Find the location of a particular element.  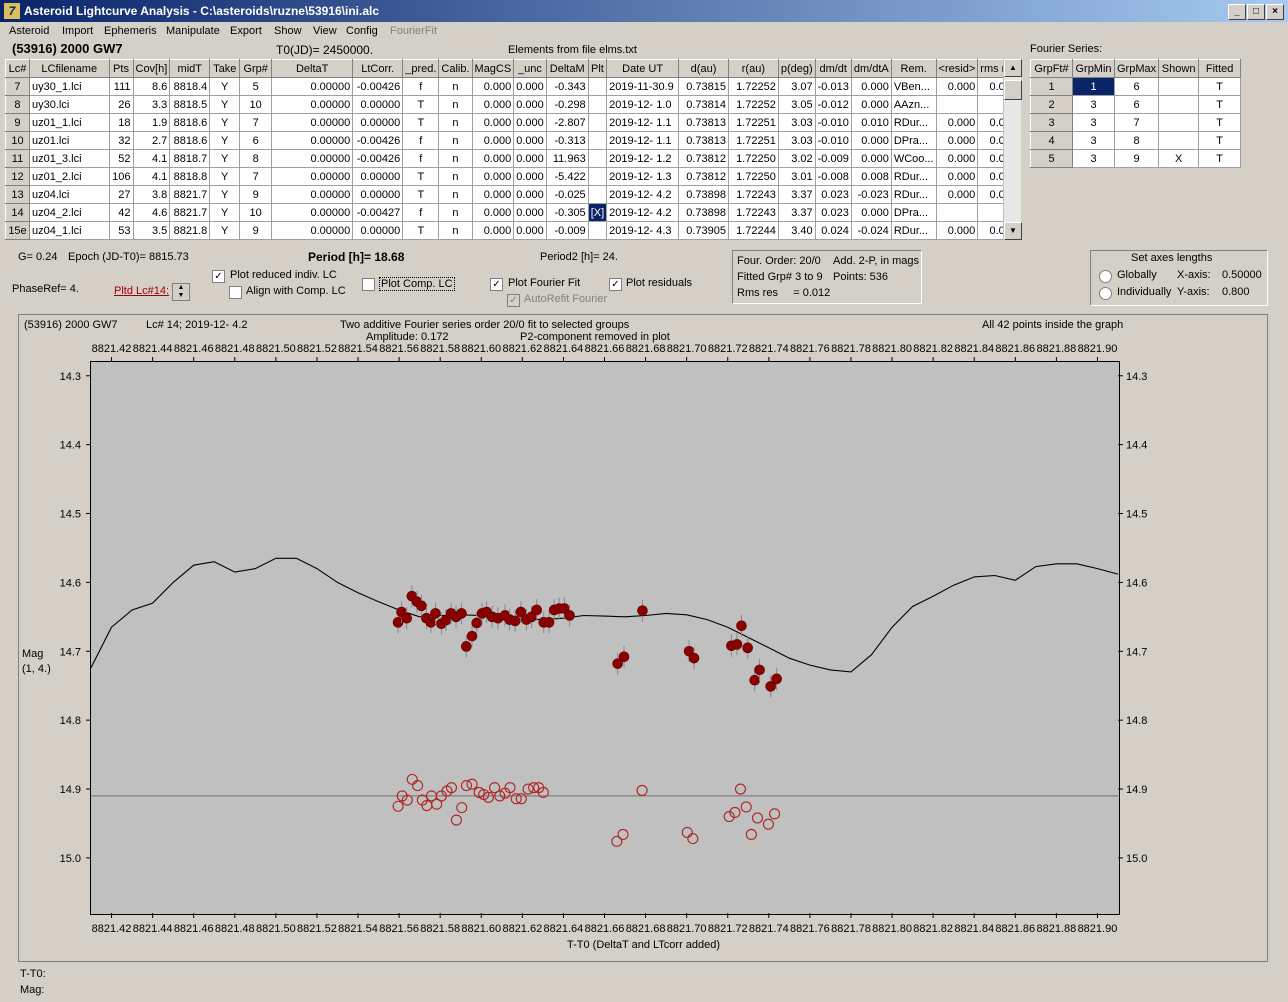

y-tick-label-right: 14.8 is located at coordinates (1136, 721).